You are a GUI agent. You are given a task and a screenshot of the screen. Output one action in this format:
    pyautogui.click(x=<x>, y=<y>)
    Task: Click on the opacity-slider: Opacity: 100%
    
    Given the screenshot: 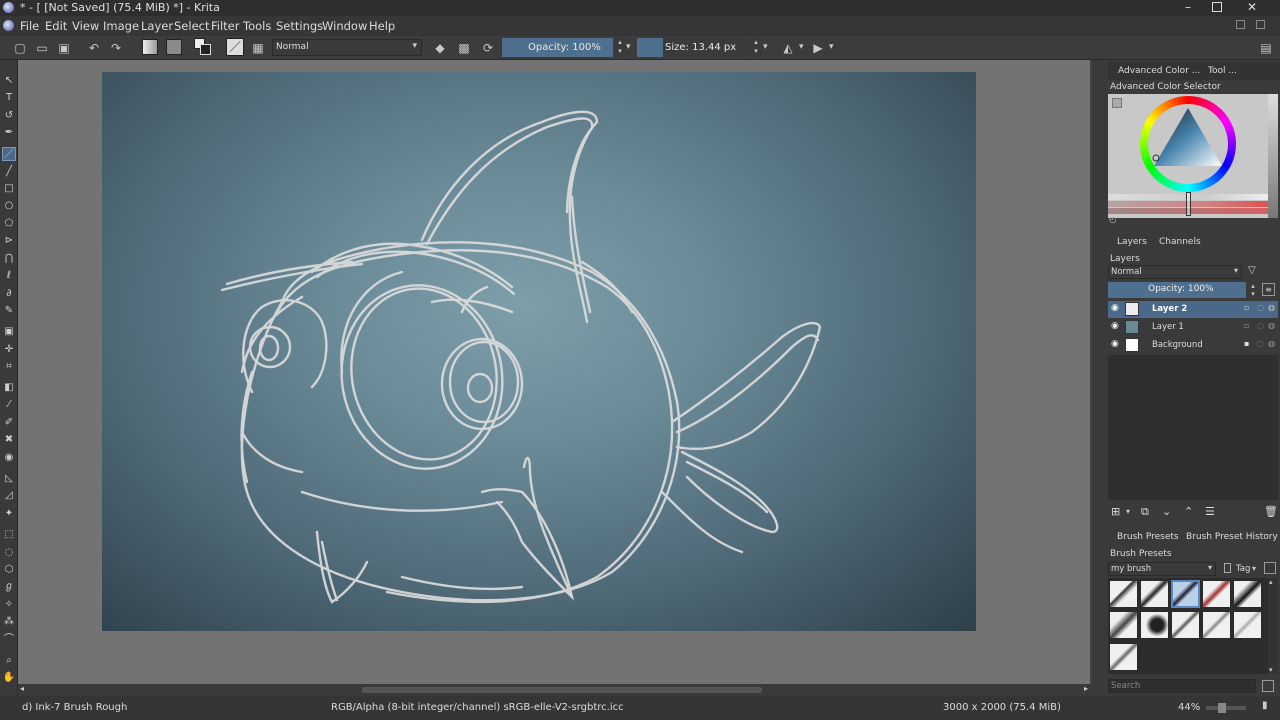 What is the action you would take?
    pyautogui.click(x=557, y=47)
    